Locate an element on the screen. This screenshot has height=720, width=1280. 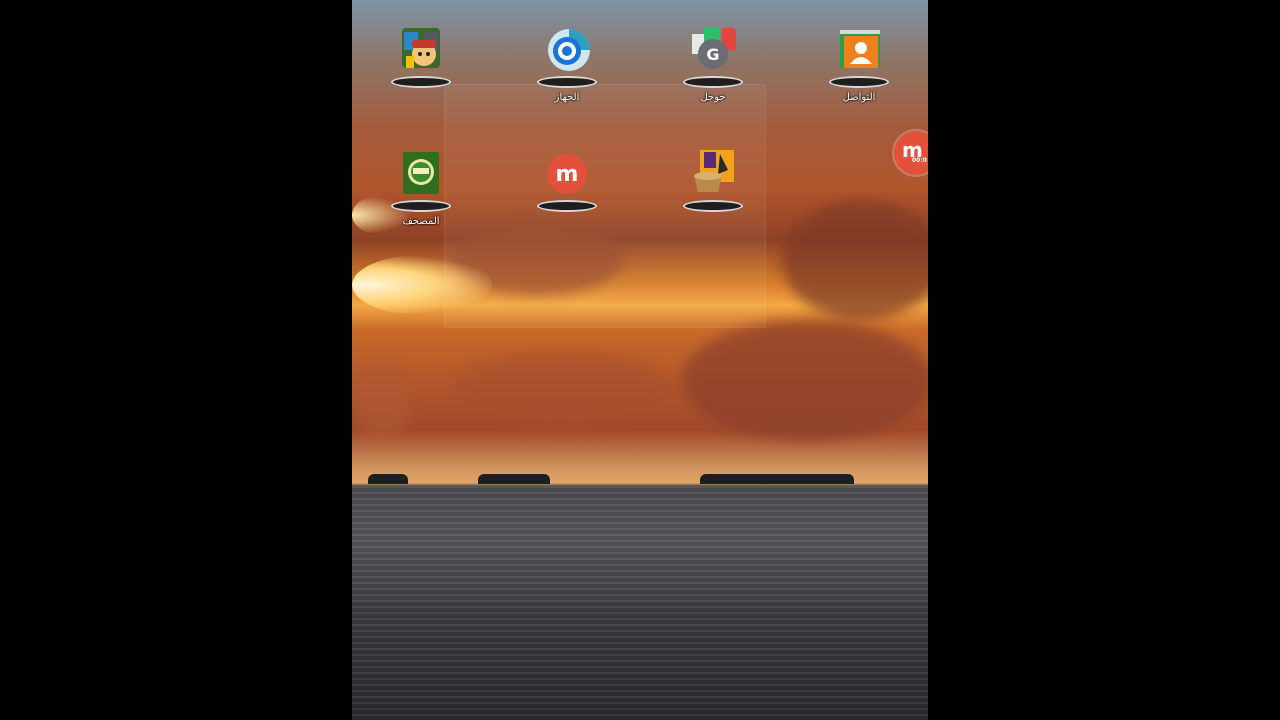
recorder-timer: 00:0 is located at coordinates (919, 160).